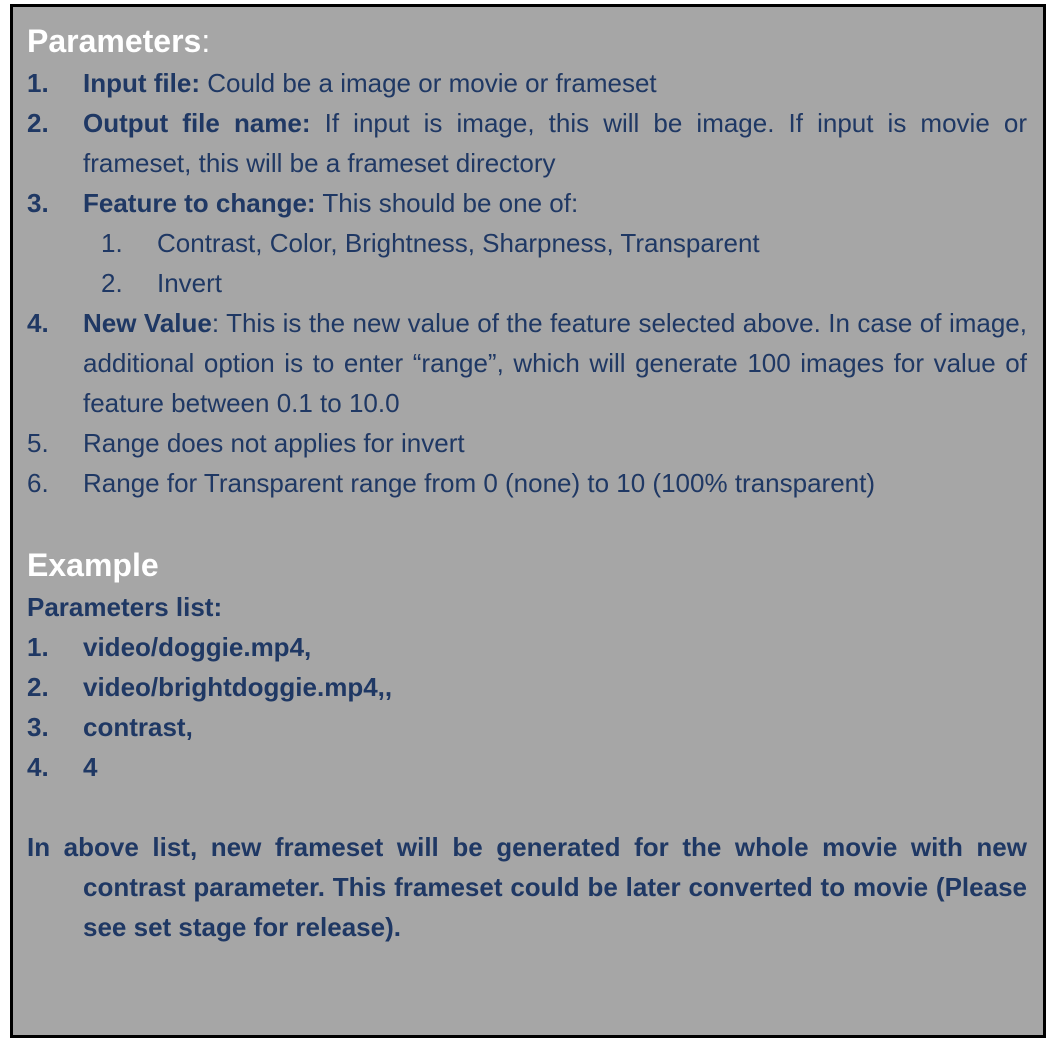  I want to click on list-number: 5., so click(38, 443).